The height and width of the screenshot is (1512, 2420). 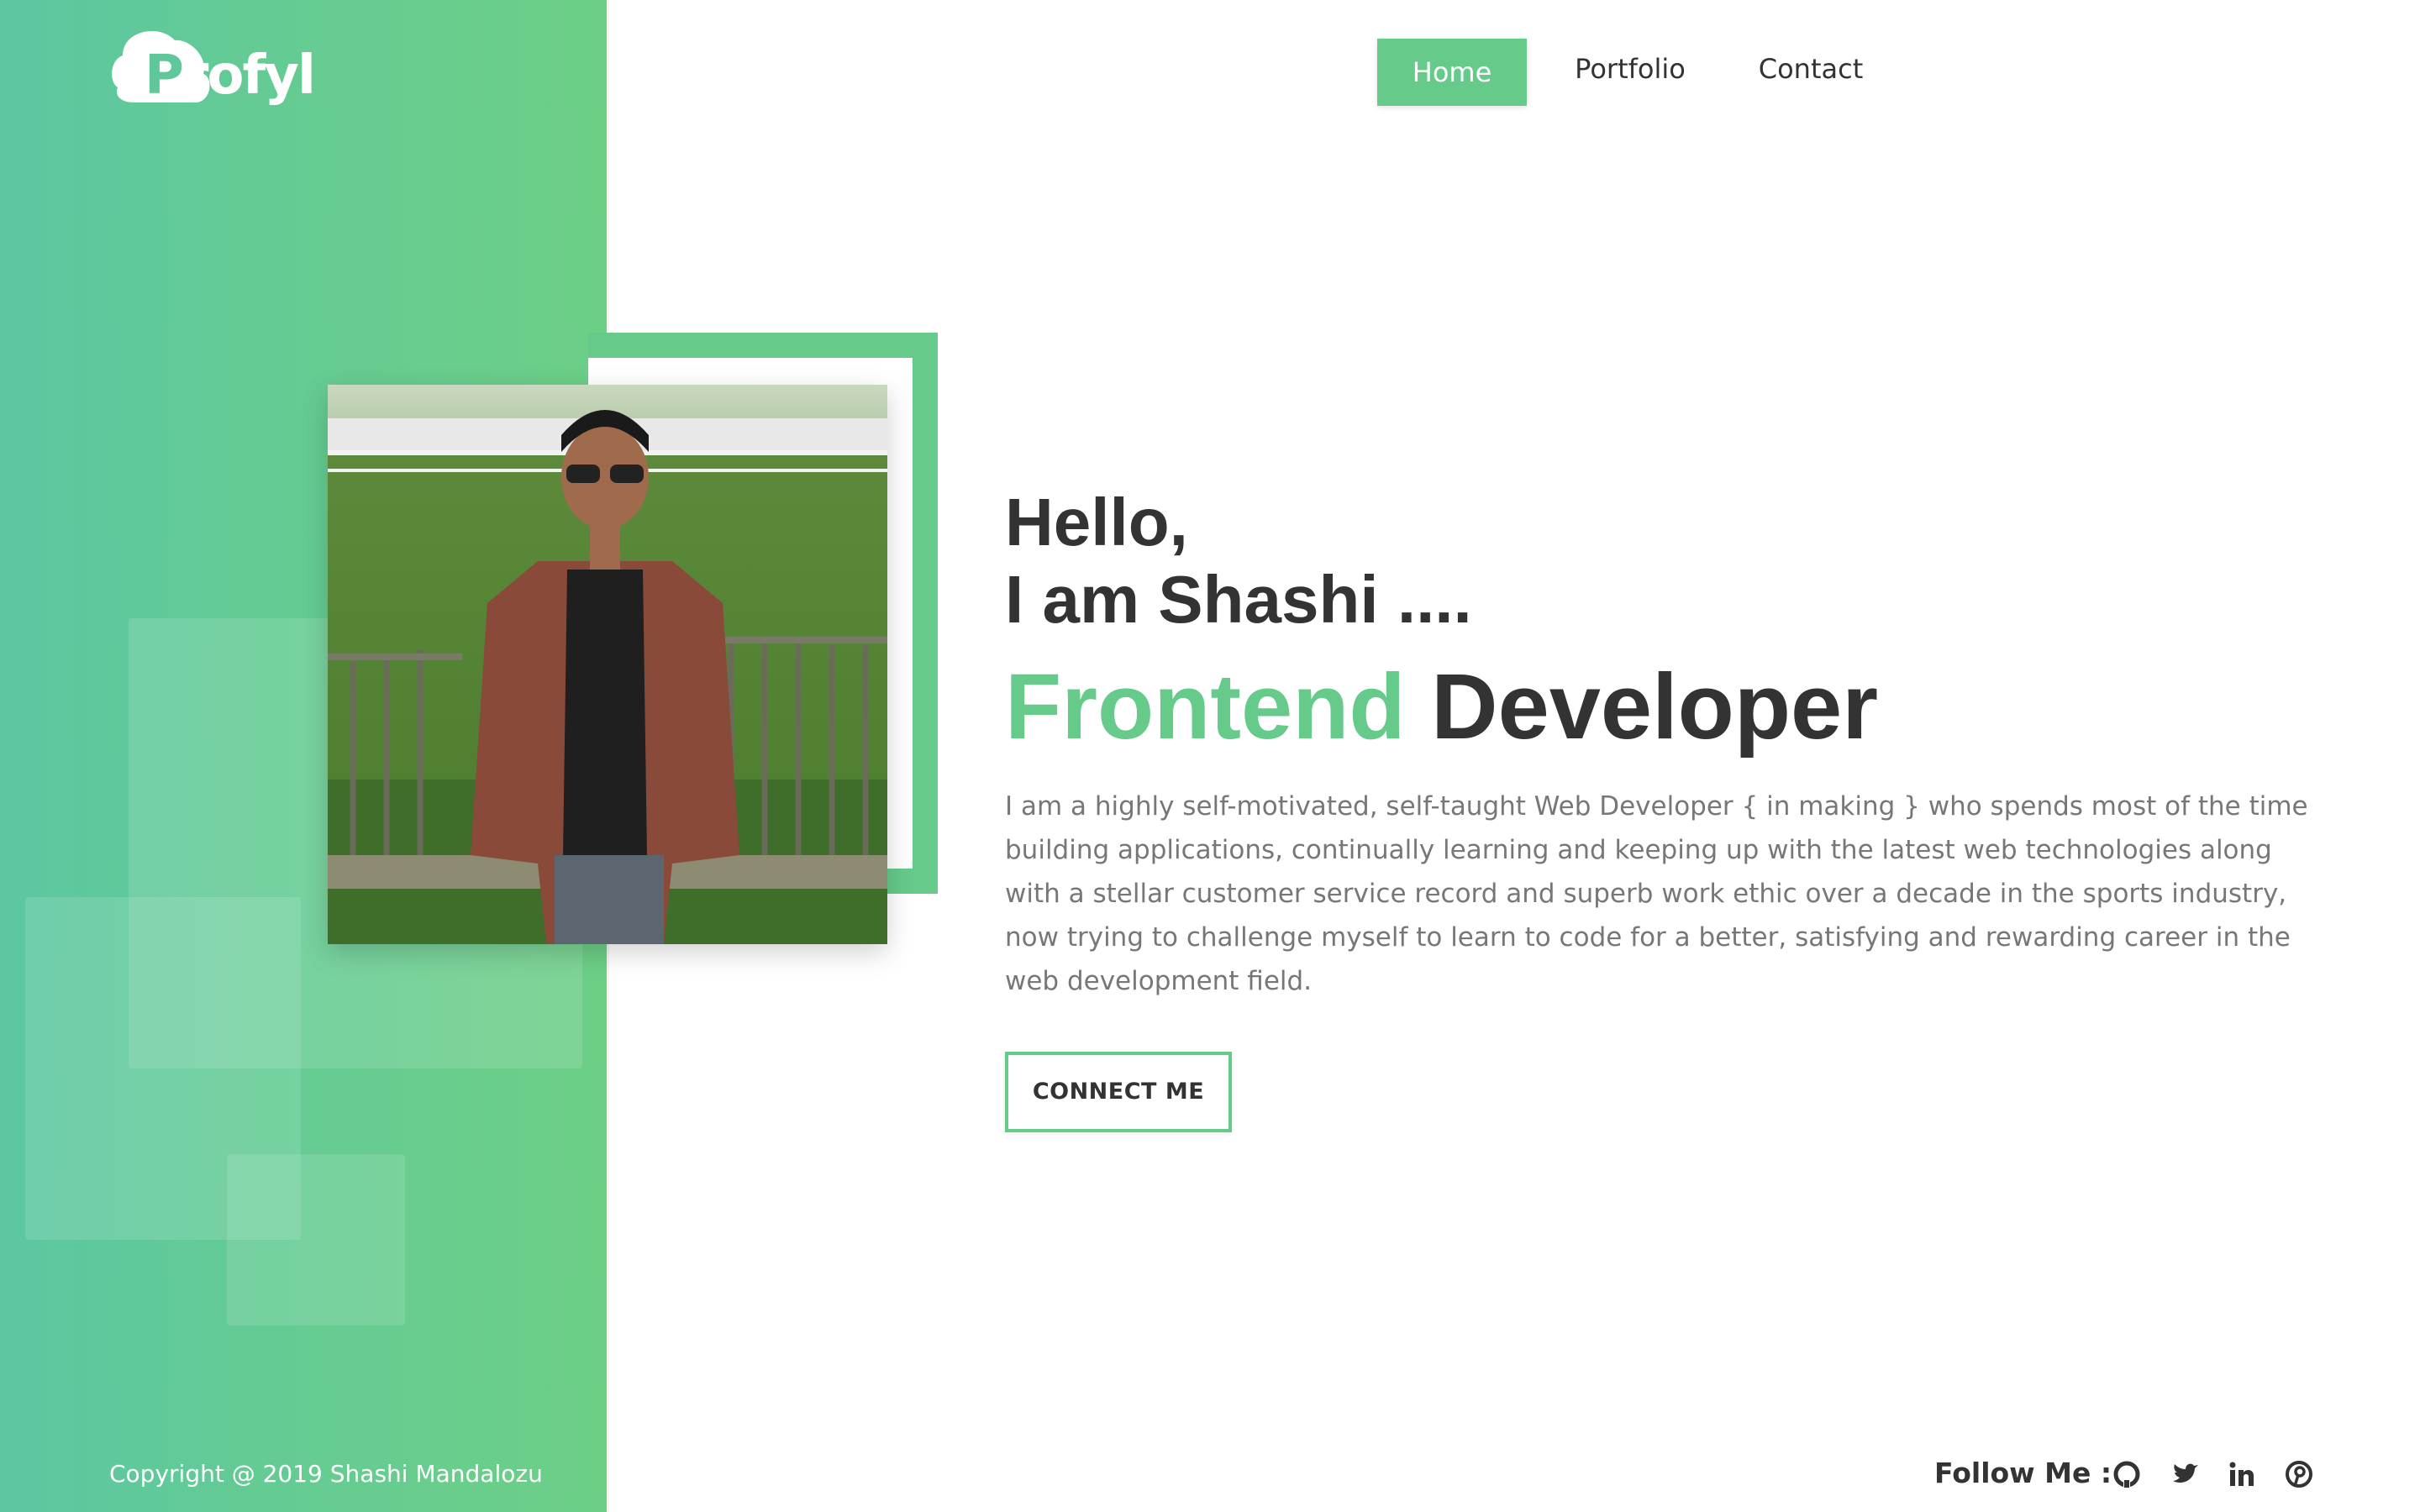 What do you see at coordinates (231, 76) in the screenshot?
I see `logo-text: Profyl` at bounding box center [231, 76].